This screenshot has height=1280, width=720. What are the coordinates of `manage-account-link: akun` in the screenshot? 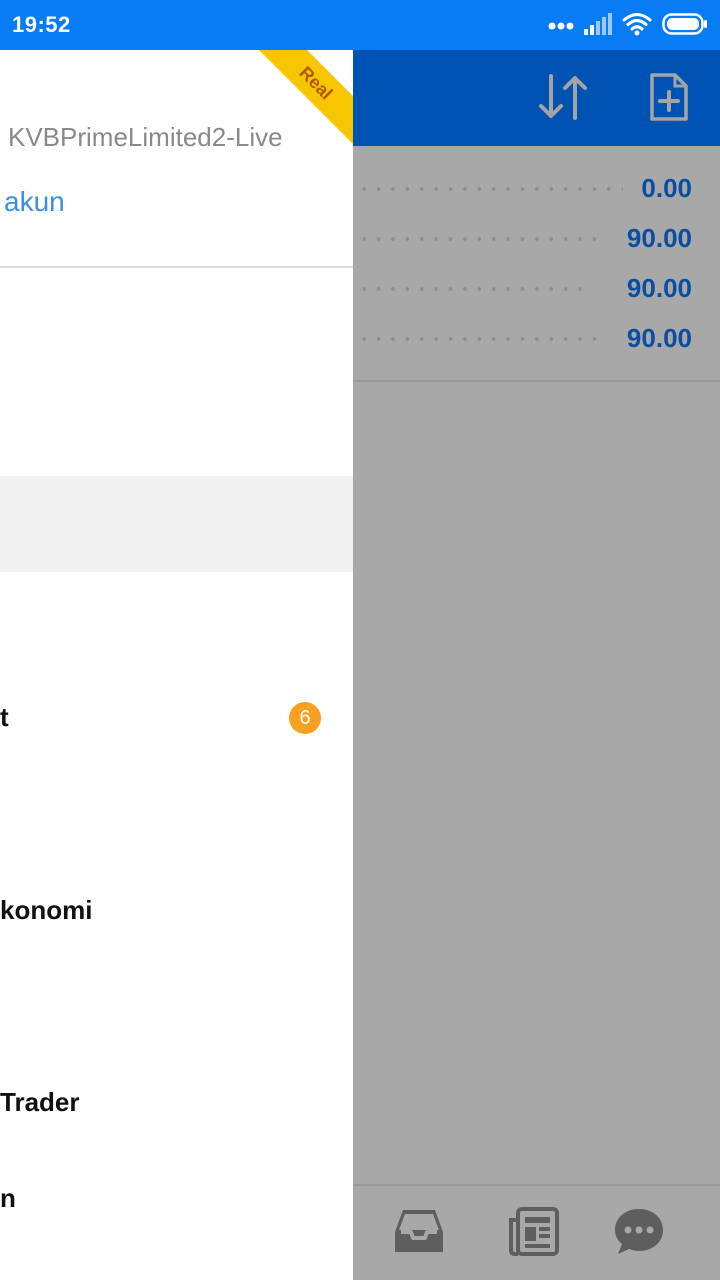 It's located at (34, 202).